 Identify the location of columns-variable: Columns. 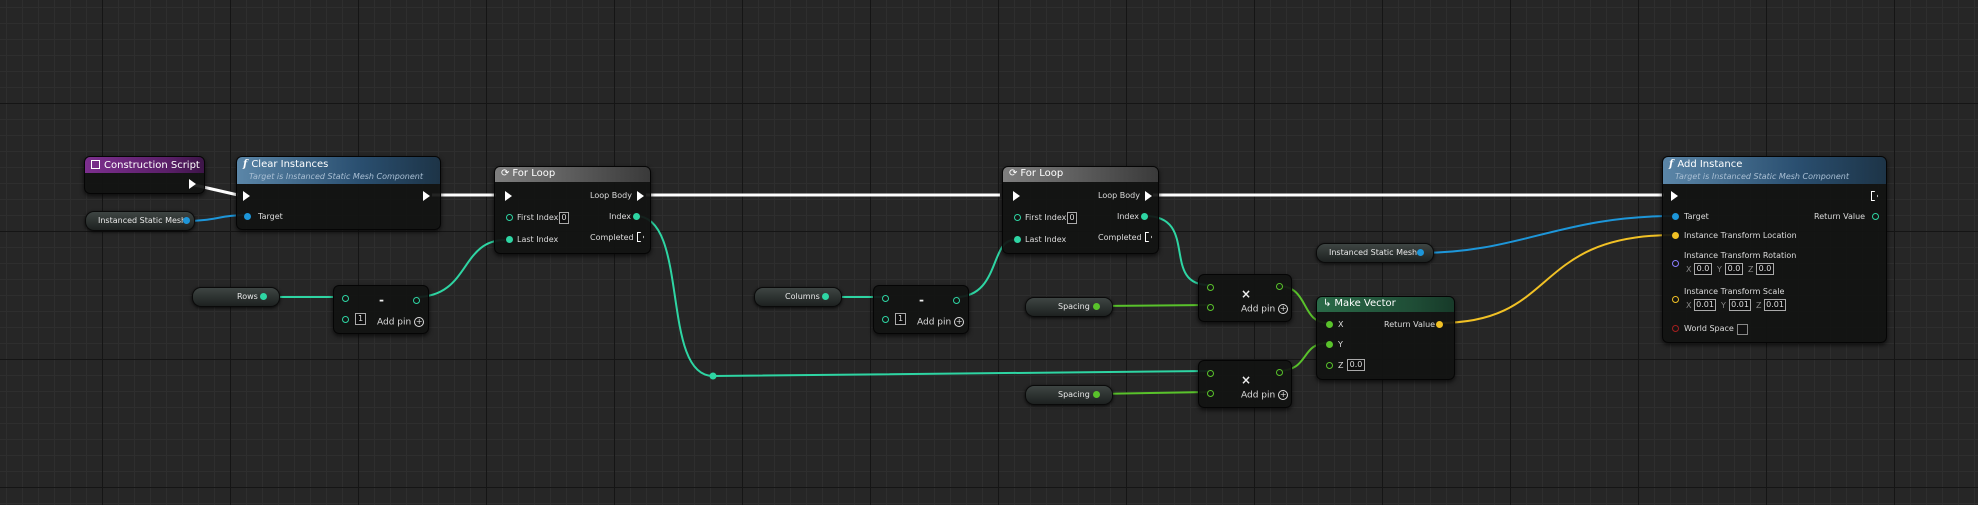
(798, 297).